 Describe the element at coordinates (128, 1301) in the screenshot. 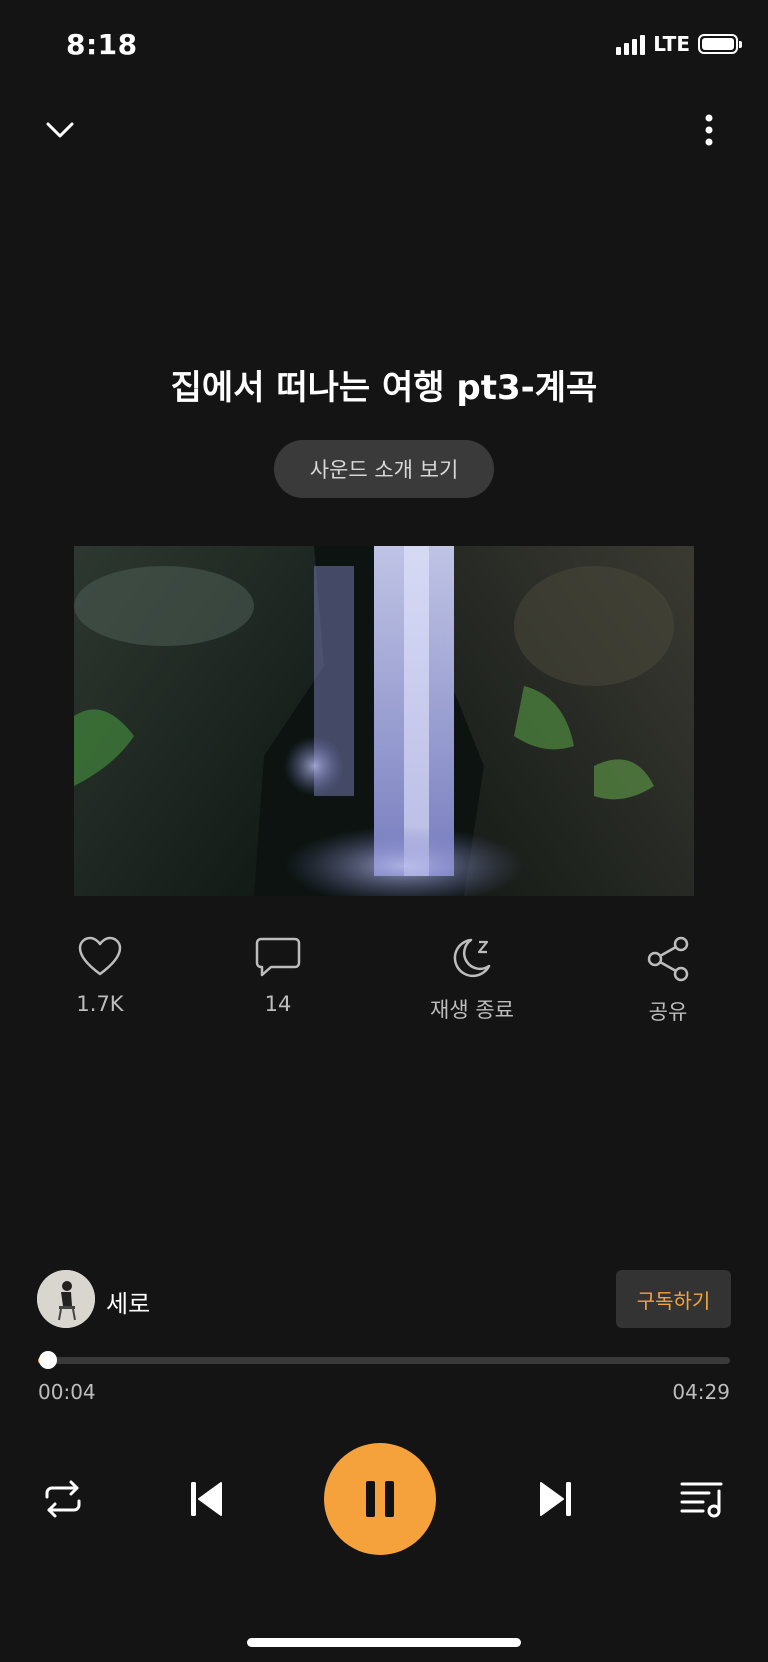

I see `creator-name: 세로` at that location.